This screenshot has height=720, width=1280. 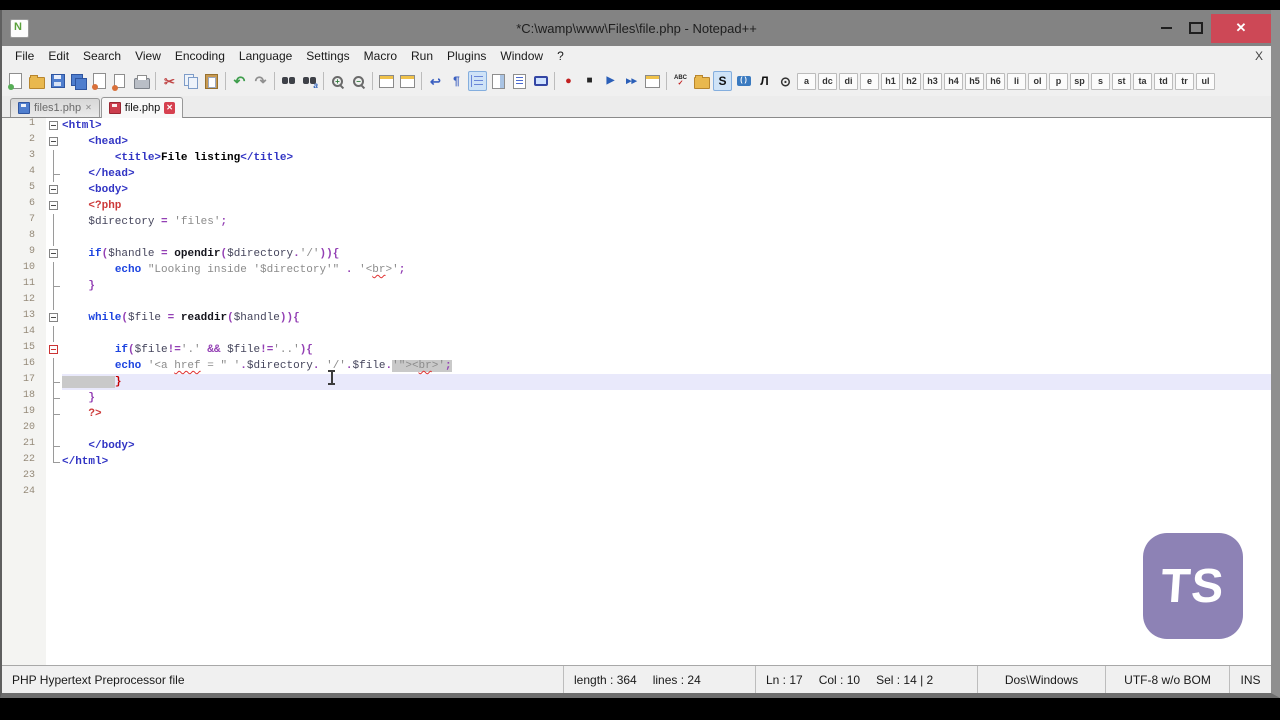 I want to click on menu-item-view: View, so click(x=148, y=56).